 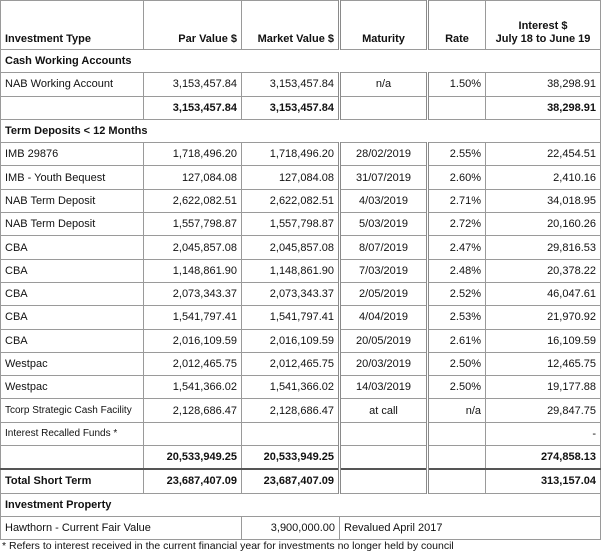 I want to click on property-name: Hawthorn - Current Fair Value, so click(x=121, y=528).